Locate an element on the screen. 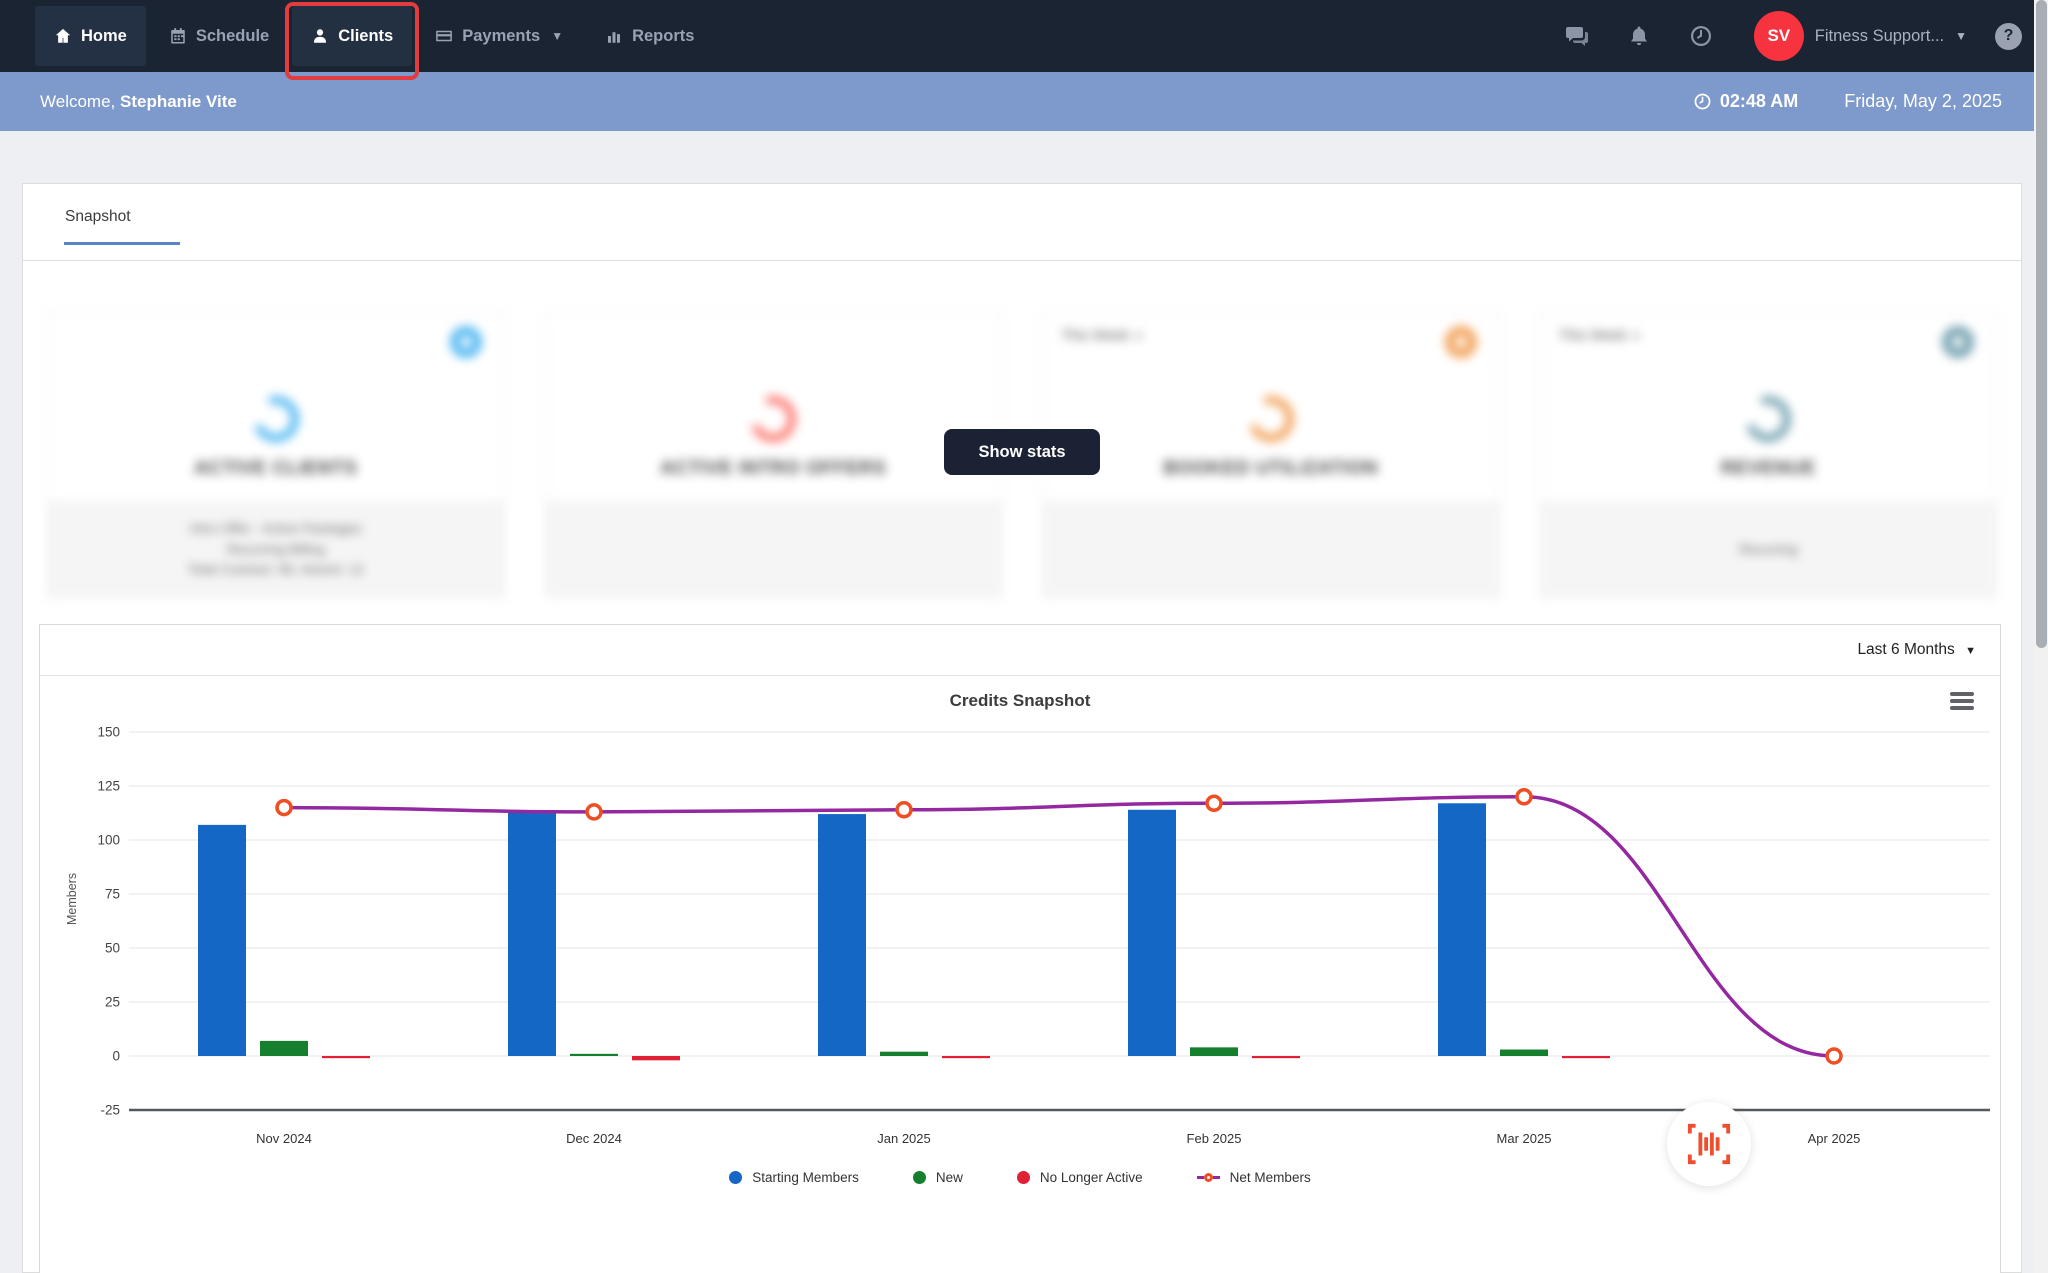 This screenshot has height=1273, width=2048. legend-label: New is located at coordinates (949, 1177).